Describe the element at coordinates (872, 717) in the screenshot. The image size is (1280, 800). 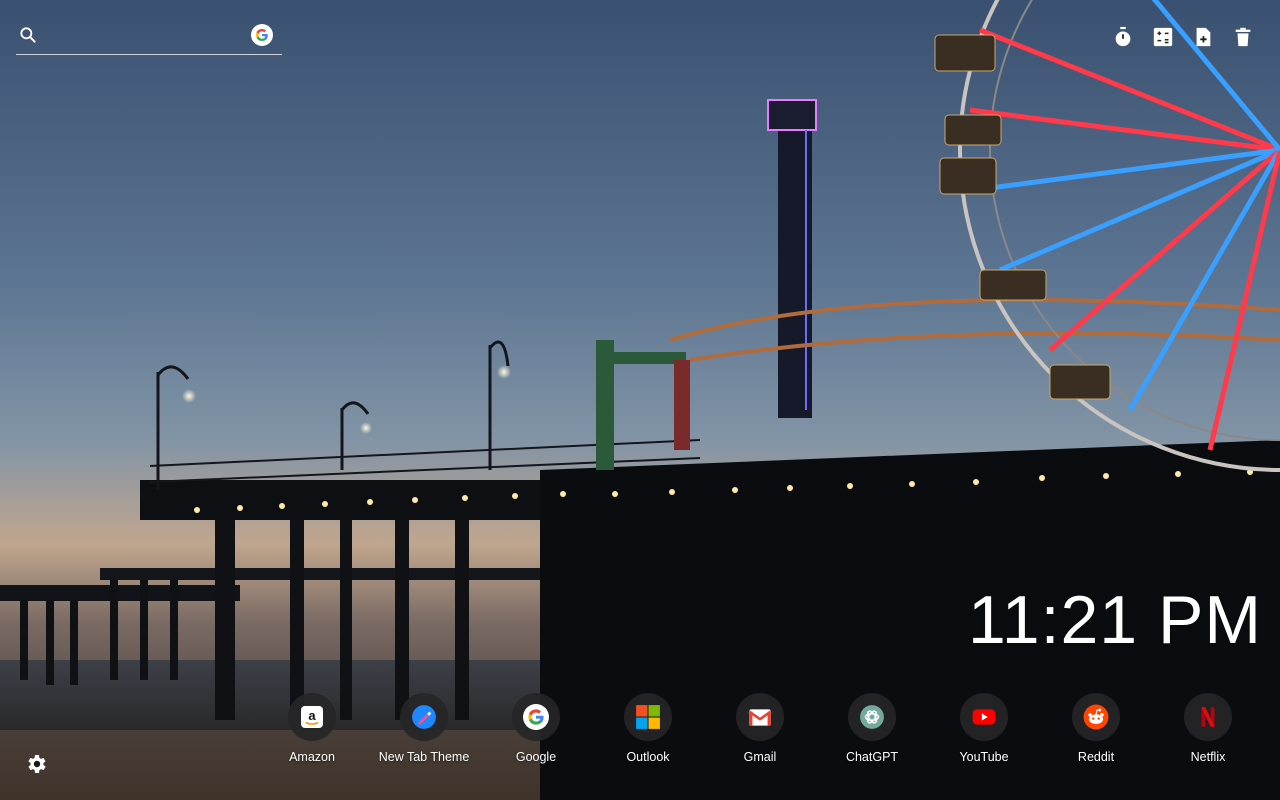
I see `chatgpt-icon` at that location.